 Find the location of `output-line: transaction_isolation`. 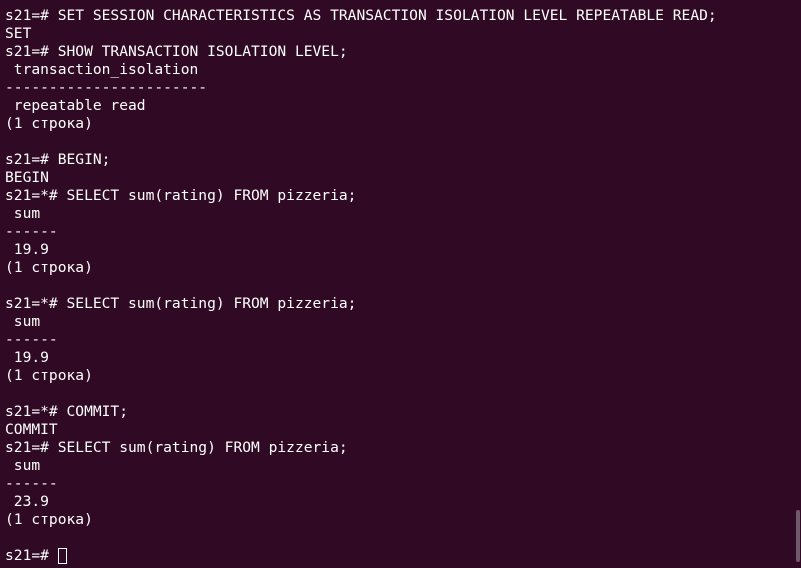

output-line: transaction_isolation is located at coordinates (102, 69).